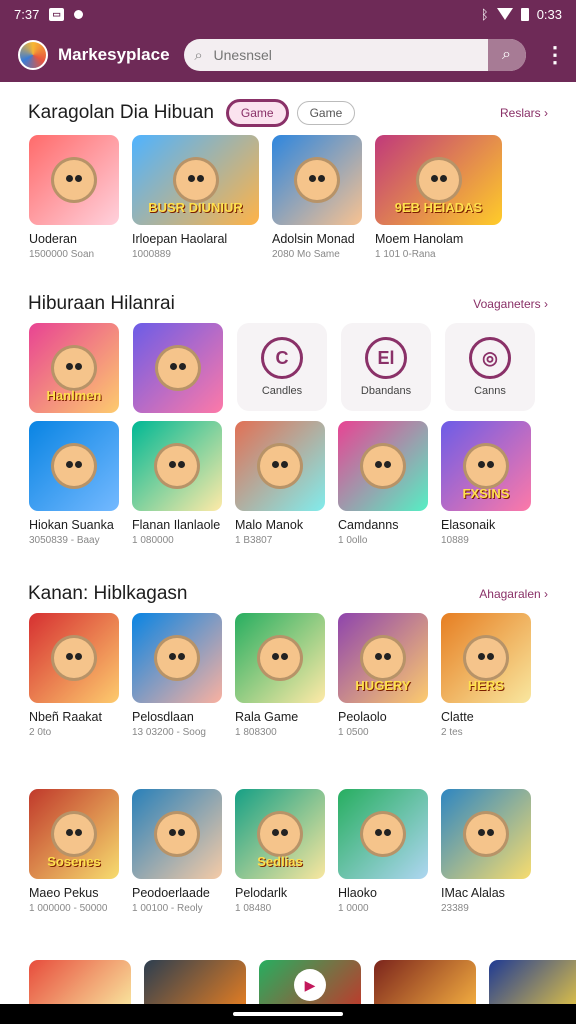 Image resolution: width=576 pixels, height=1024 pixels. I want to click on search-button: ⌕, so click(506, 55).